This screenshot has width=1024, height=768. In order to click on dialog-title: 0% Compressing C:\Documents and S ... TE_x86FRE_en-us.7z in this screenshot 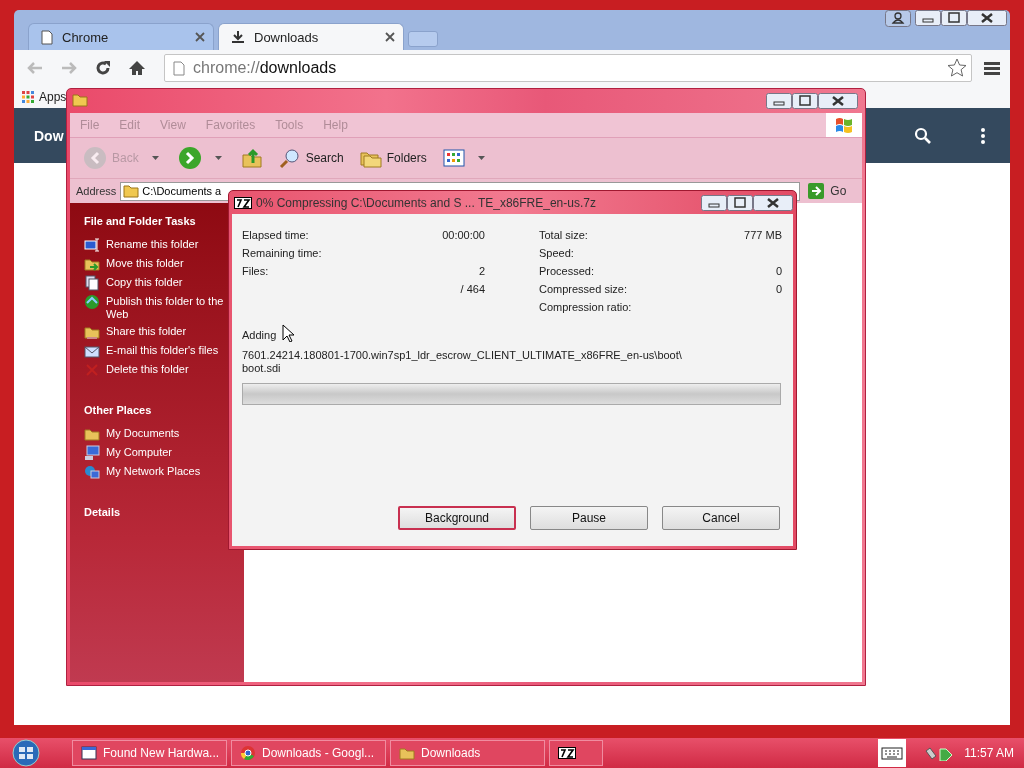, I will do `click(426, 202)`.